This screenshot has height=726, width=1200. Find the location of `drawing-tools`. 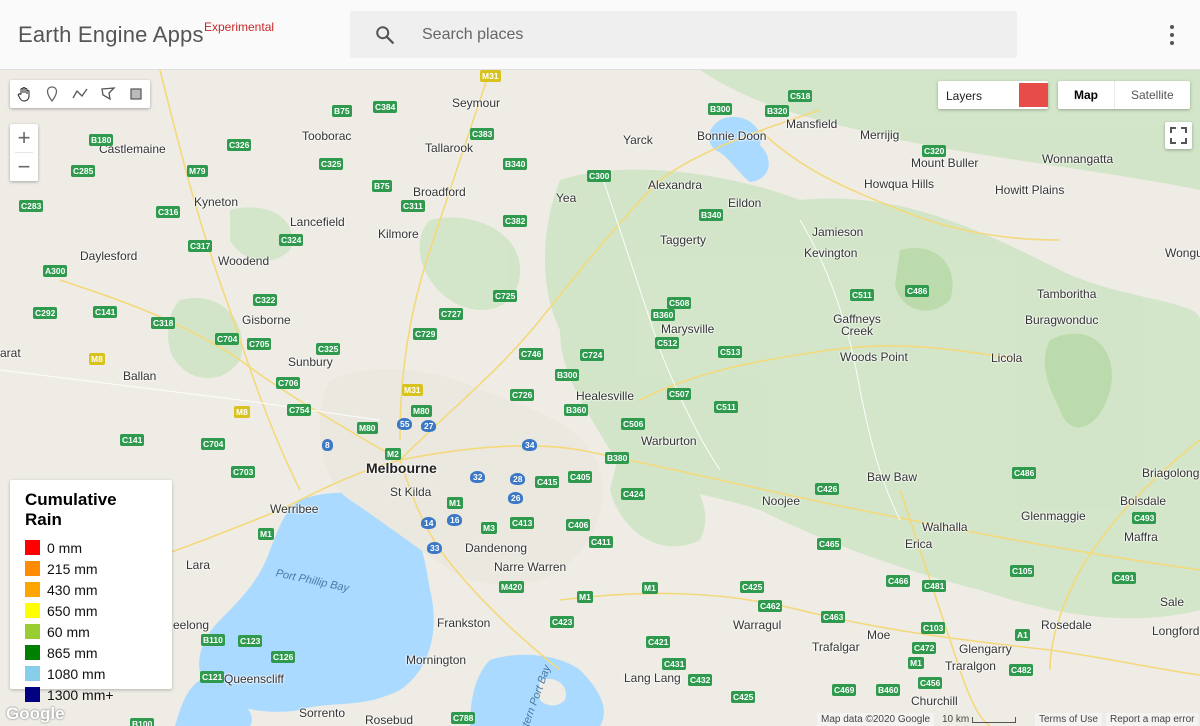

drawing-tools is located at coordinates (80, 94).